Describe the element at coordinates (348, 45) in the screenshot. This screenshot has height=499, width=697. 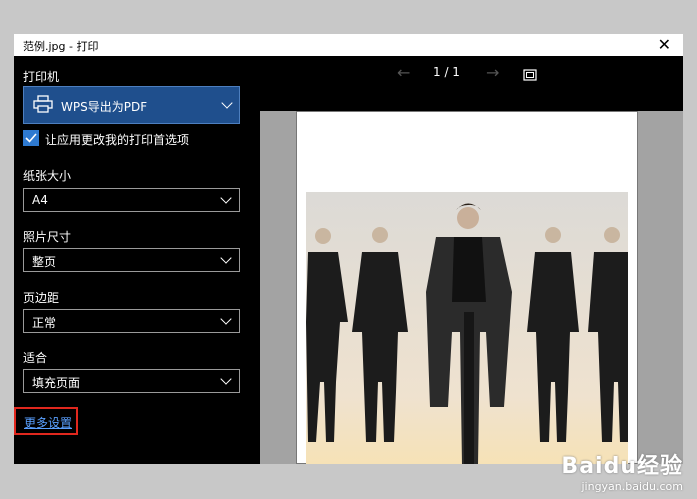
I see `title-bar: 范例.jpg - 打印 ✕` at that location.